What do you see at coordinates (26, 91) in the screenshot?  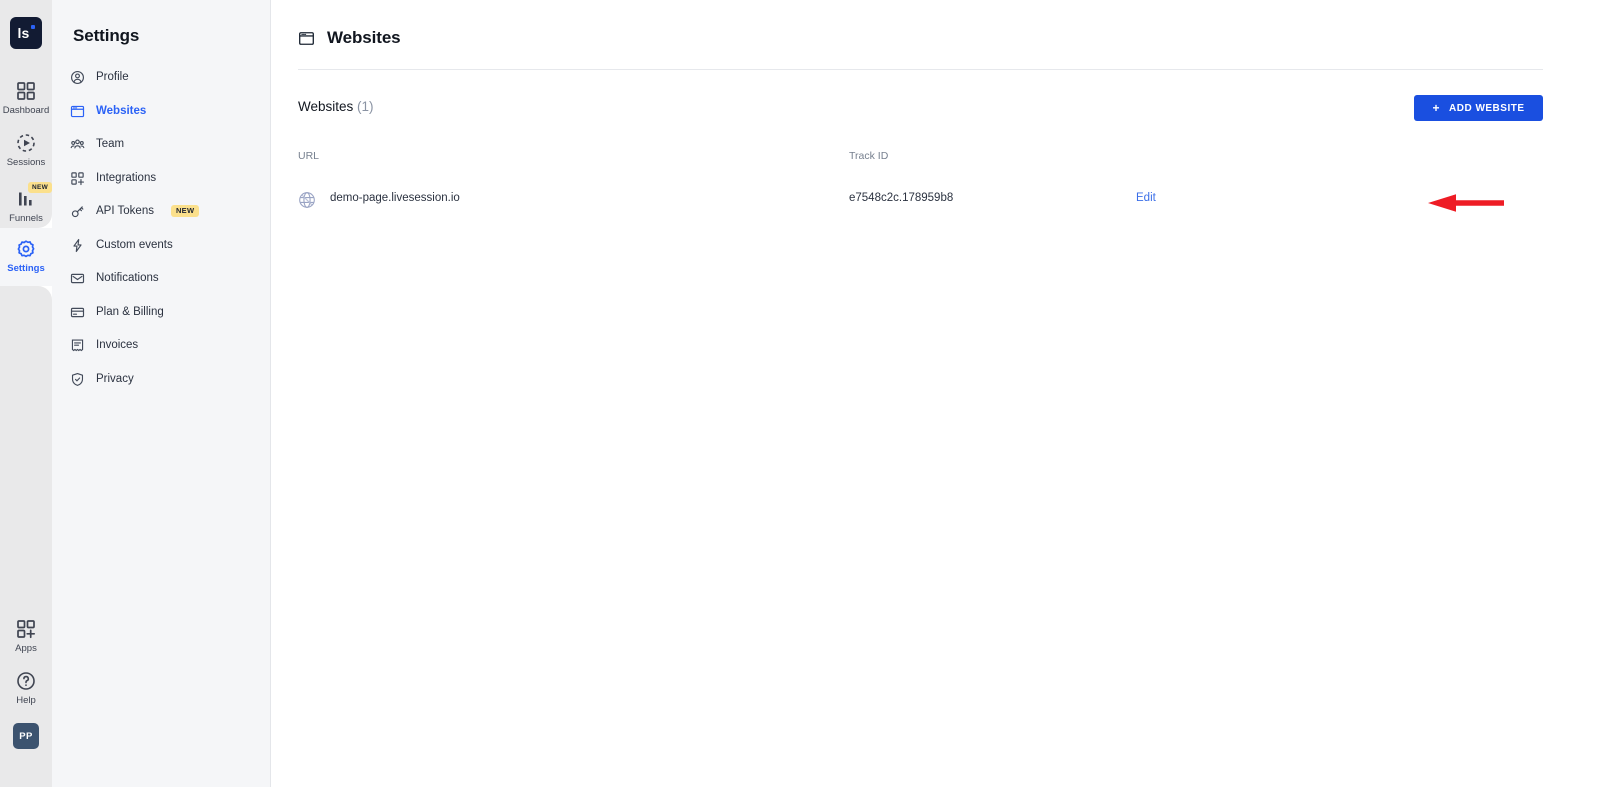 I see `grid-icon` at bounding box center [26, 91].